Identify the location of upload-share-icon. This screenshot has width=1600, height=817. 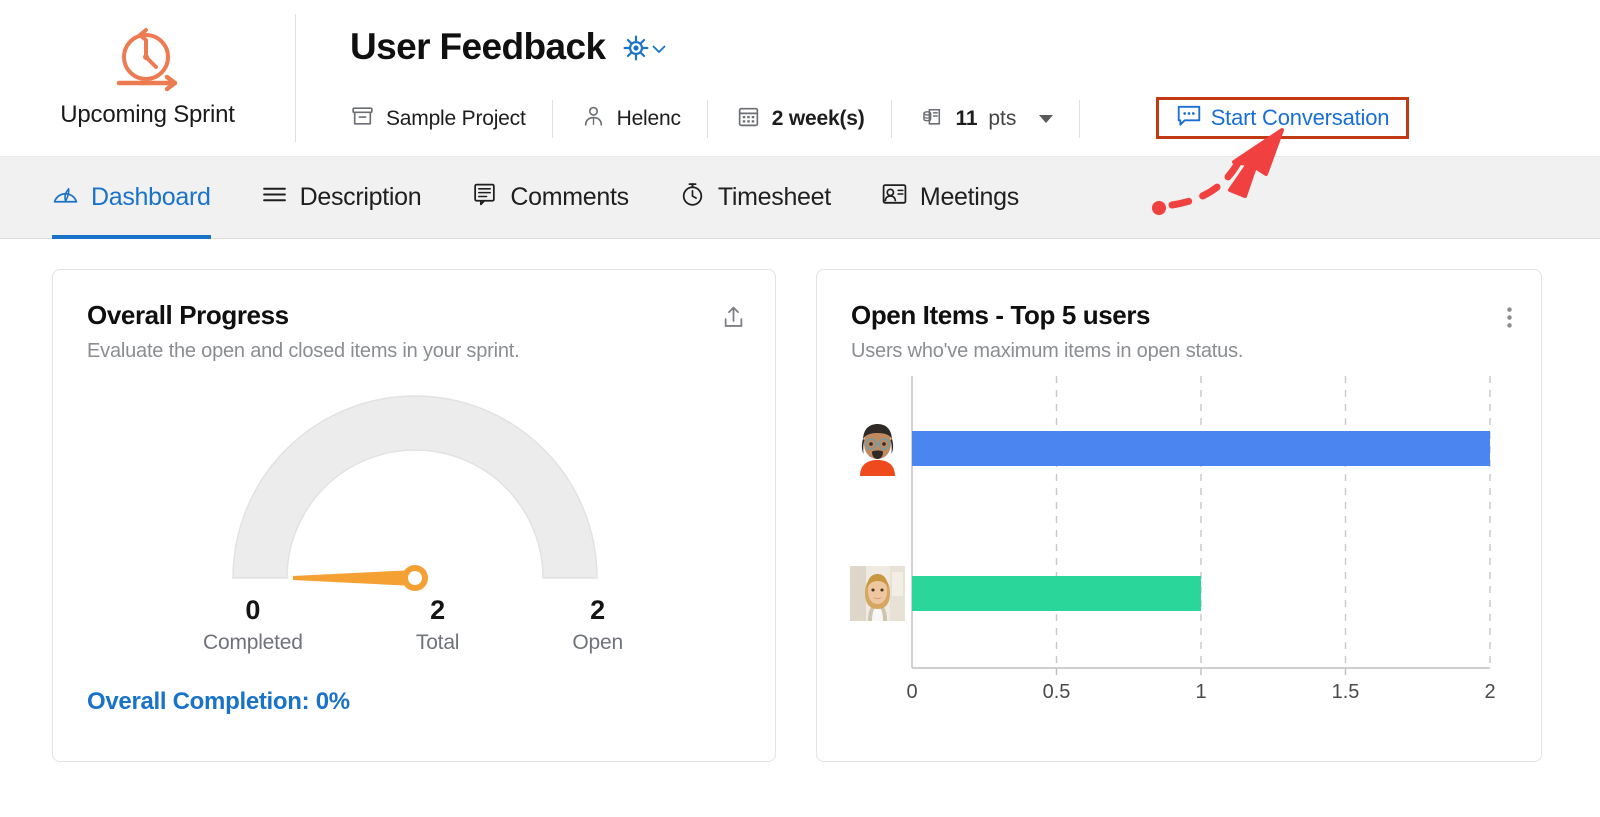
(733, 320).